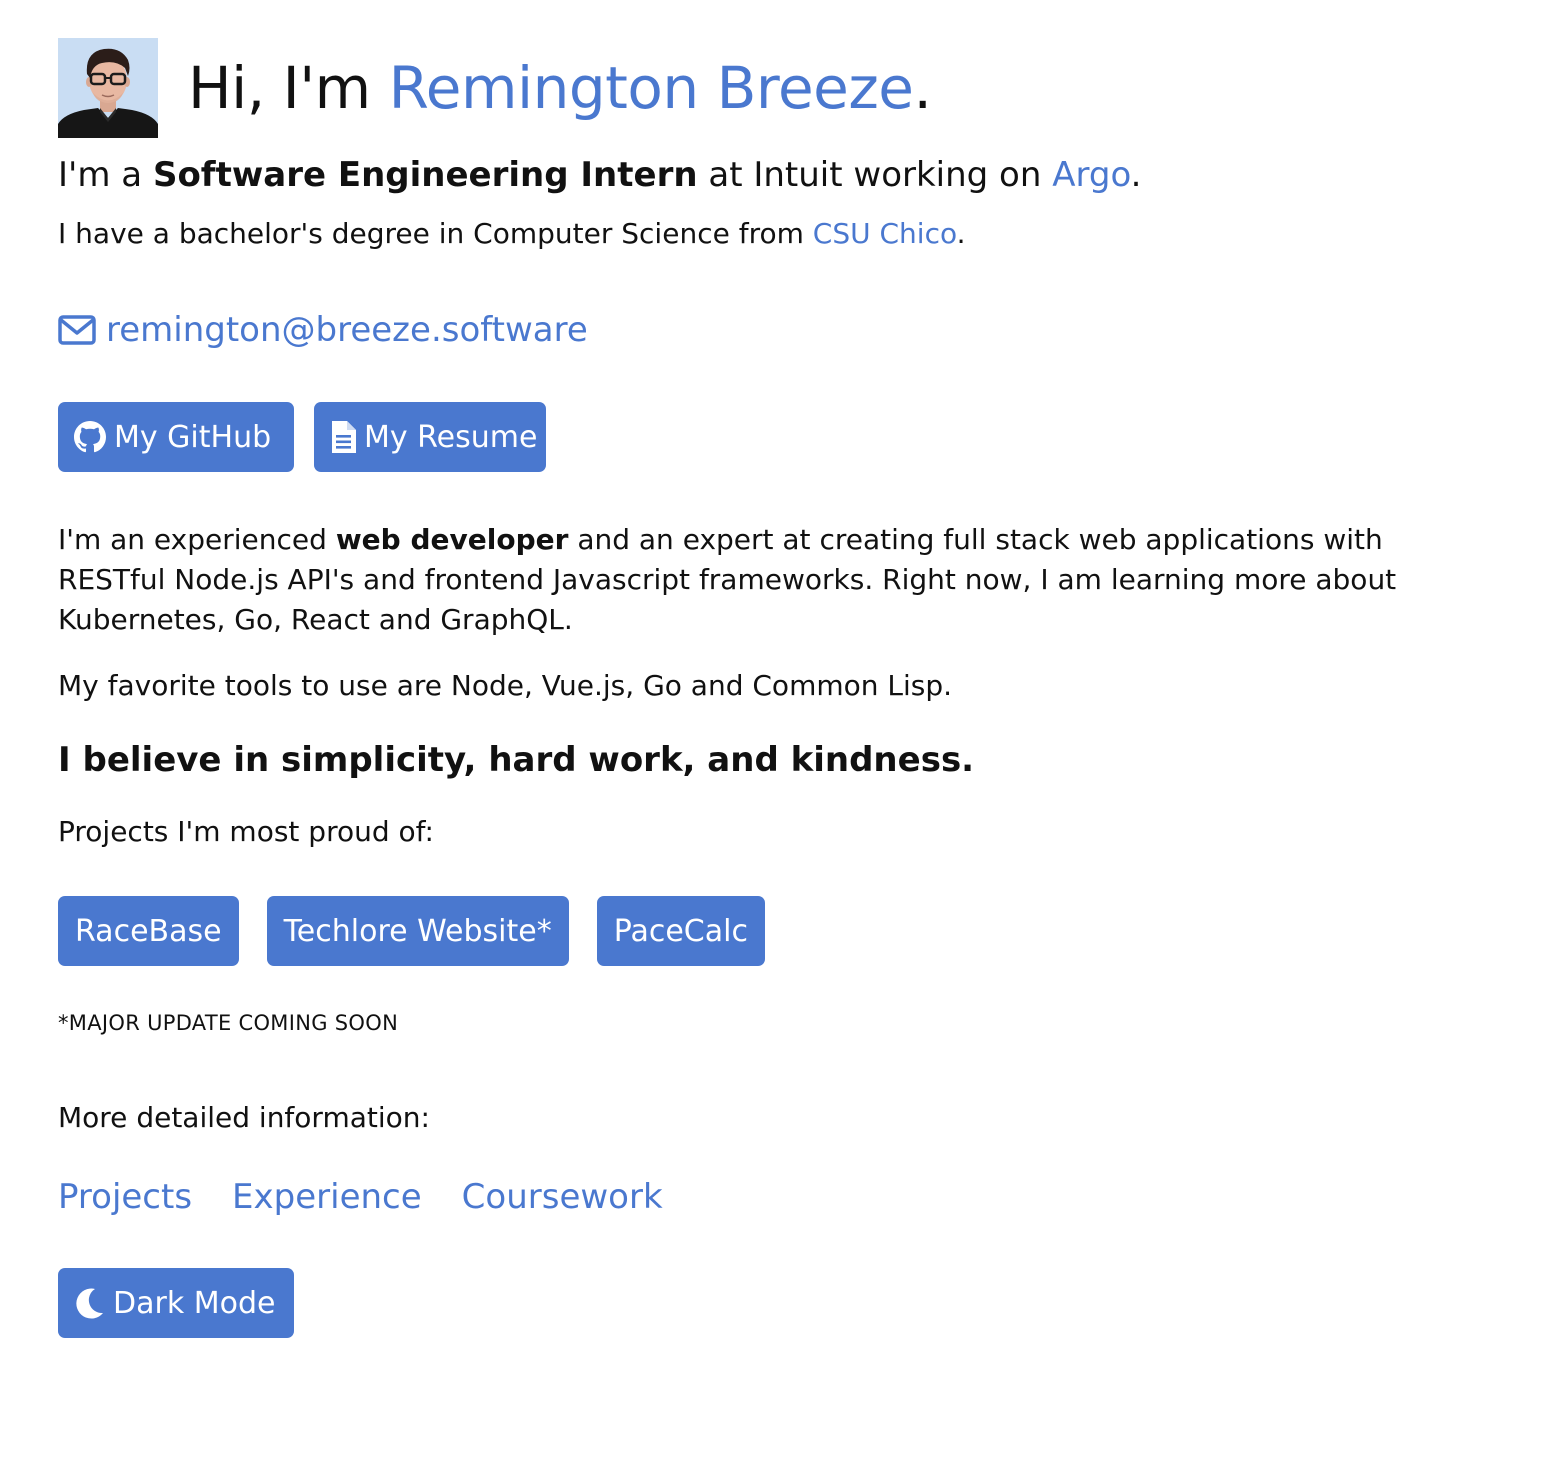 The image size is (1546, 1472). Describe the element at coordinates (778, 1303) in the screenshot. I see `theme-controls: Dark Mode` at that location.